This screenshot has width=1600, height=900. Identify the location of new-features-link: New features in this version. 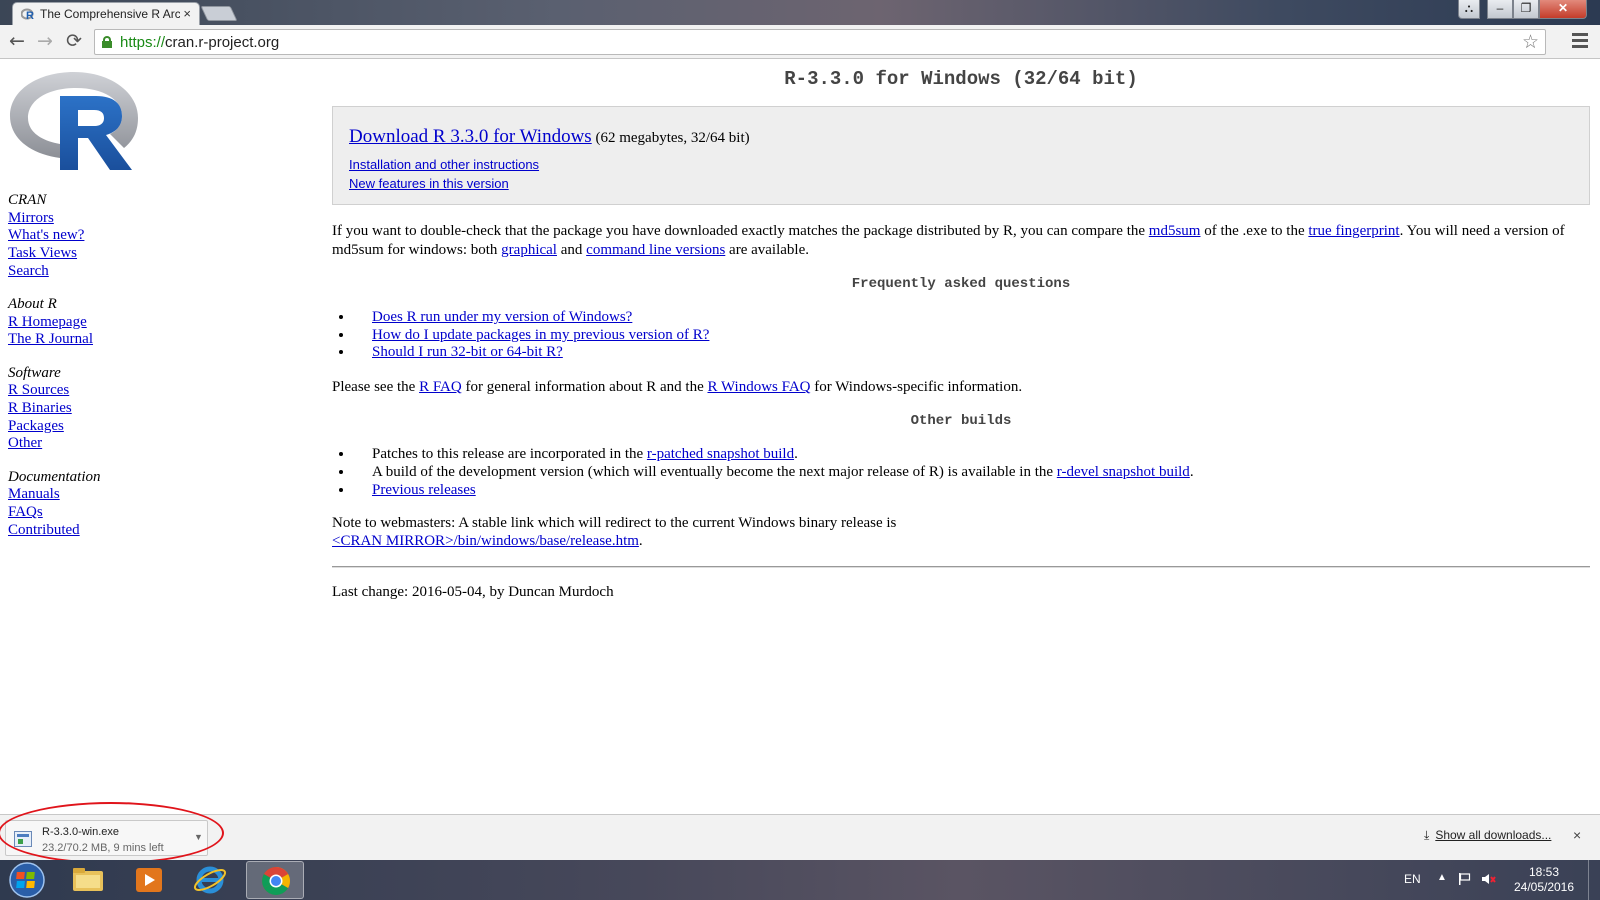
(961, 183).